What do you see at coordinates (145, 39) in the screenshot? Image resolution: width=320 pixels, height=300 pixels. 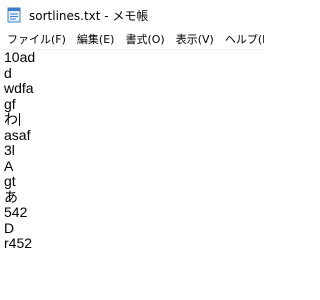 I see `menu-format: 書式(O)` at bounding box center [145, 39].